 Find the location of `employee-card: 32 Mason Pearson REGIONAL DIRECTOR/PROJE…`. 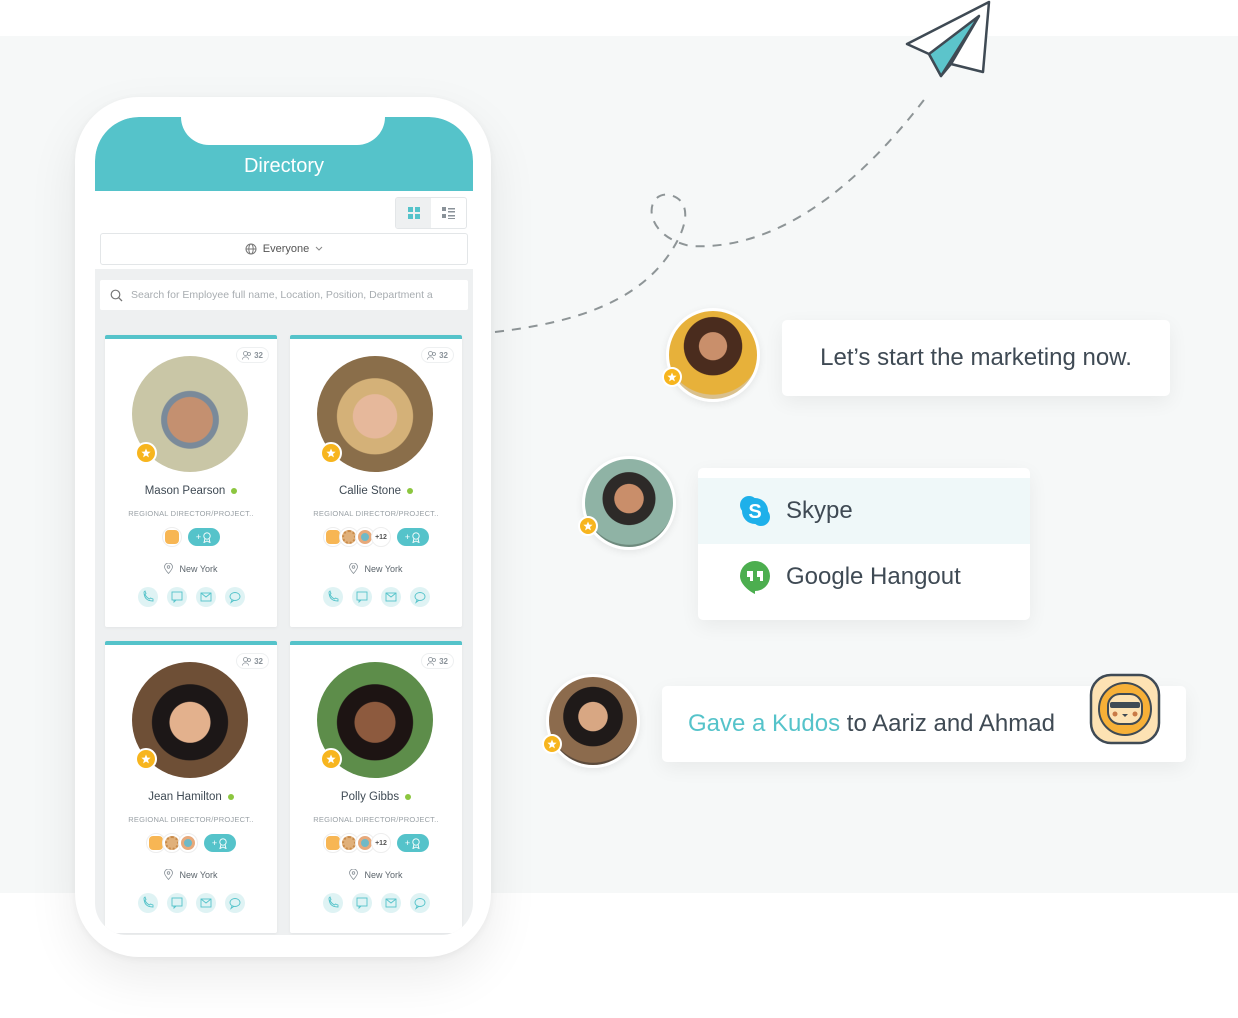

employee-card: 32 Mason Pearson REGIONAL DIRECTOR/PROJE… is located at coordinates (191, 481).